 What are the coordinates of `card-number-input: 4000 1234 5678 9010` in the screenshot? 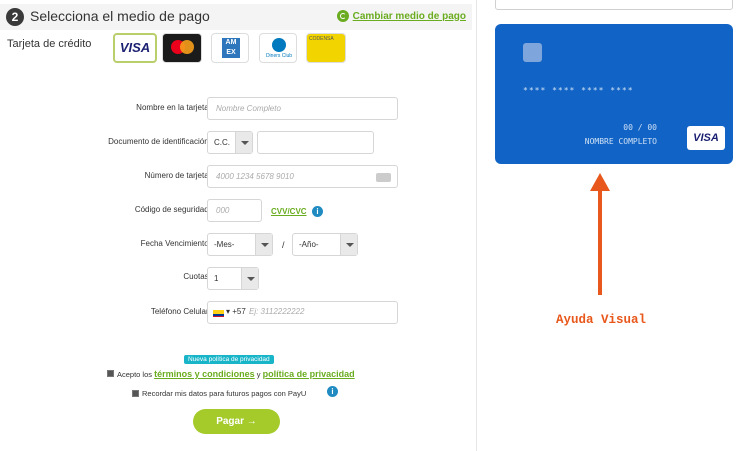 It's located at (302, 176).